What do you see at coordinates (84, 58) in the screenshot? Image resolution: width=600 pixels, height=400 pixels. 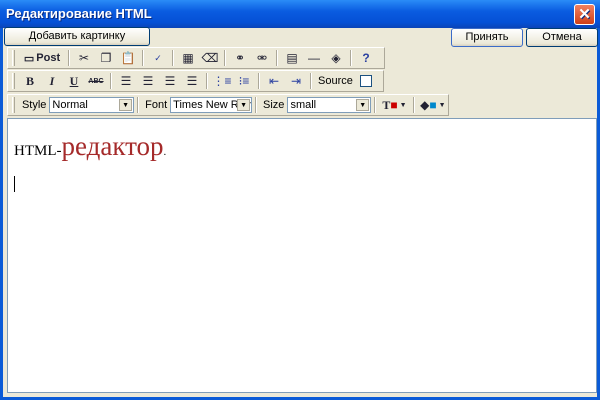 I see `cut-icon: ✂` at bounding box center [84, 58].